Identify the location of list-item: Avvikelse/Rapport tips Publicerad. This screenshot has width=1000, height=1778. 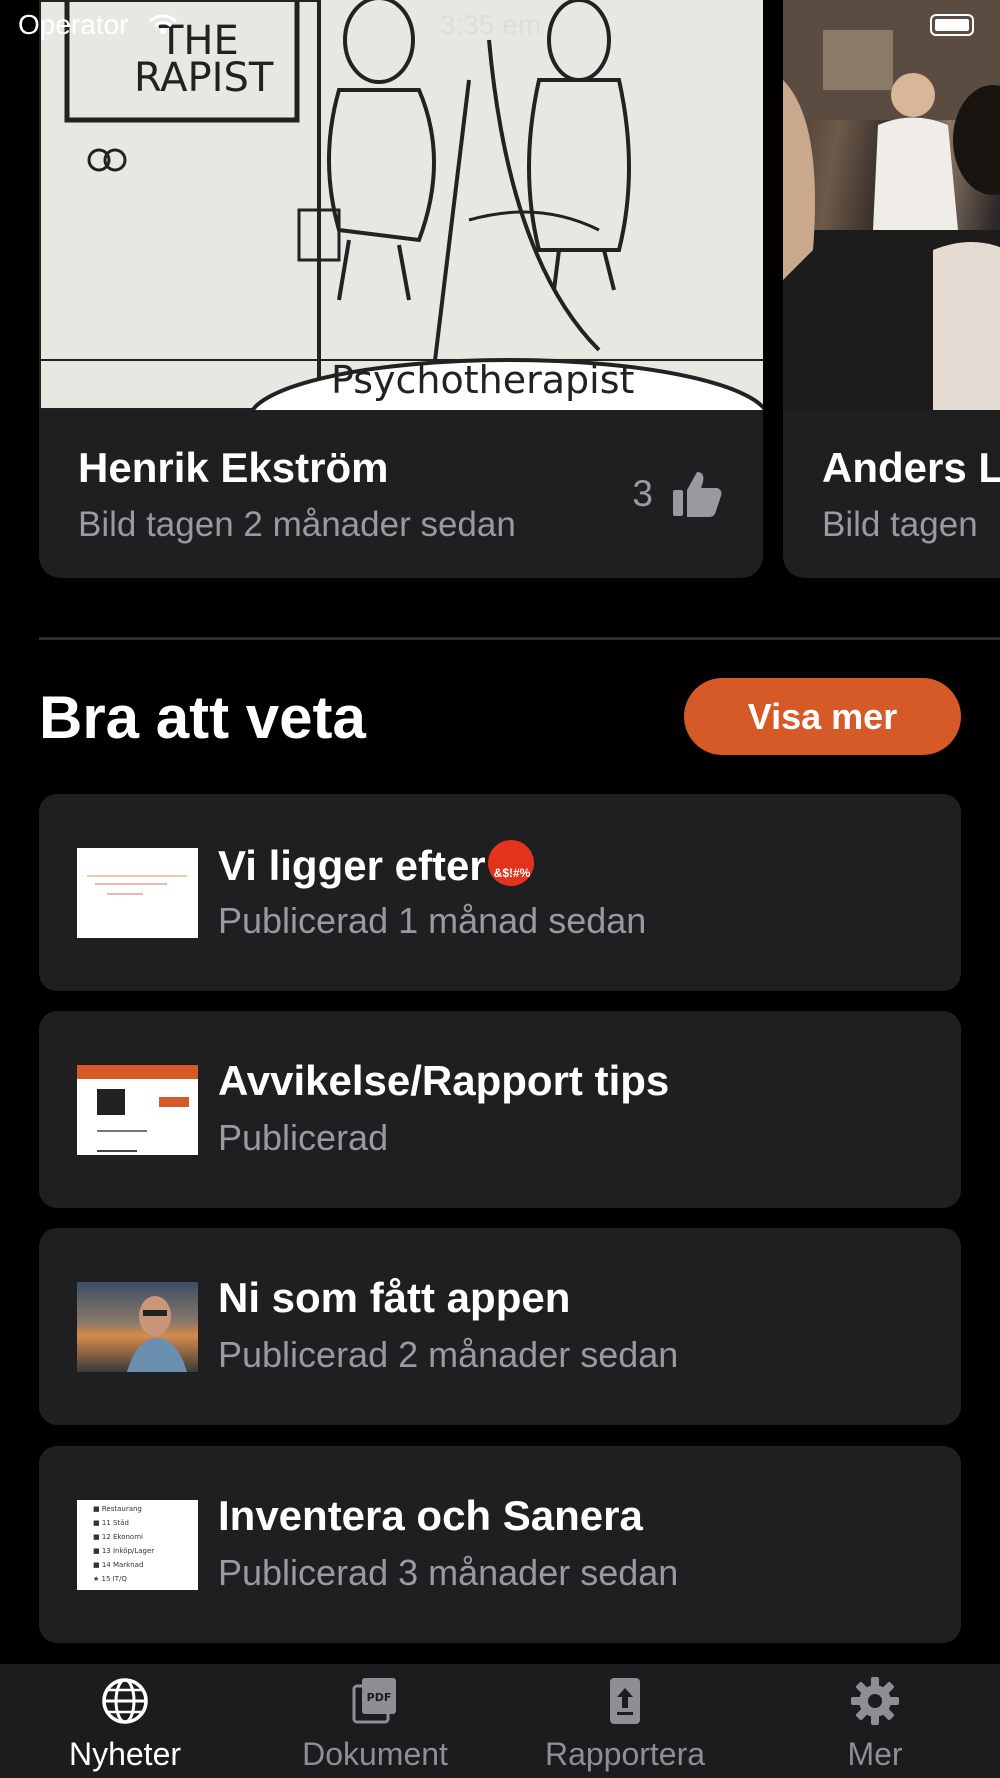
(500, 1109).